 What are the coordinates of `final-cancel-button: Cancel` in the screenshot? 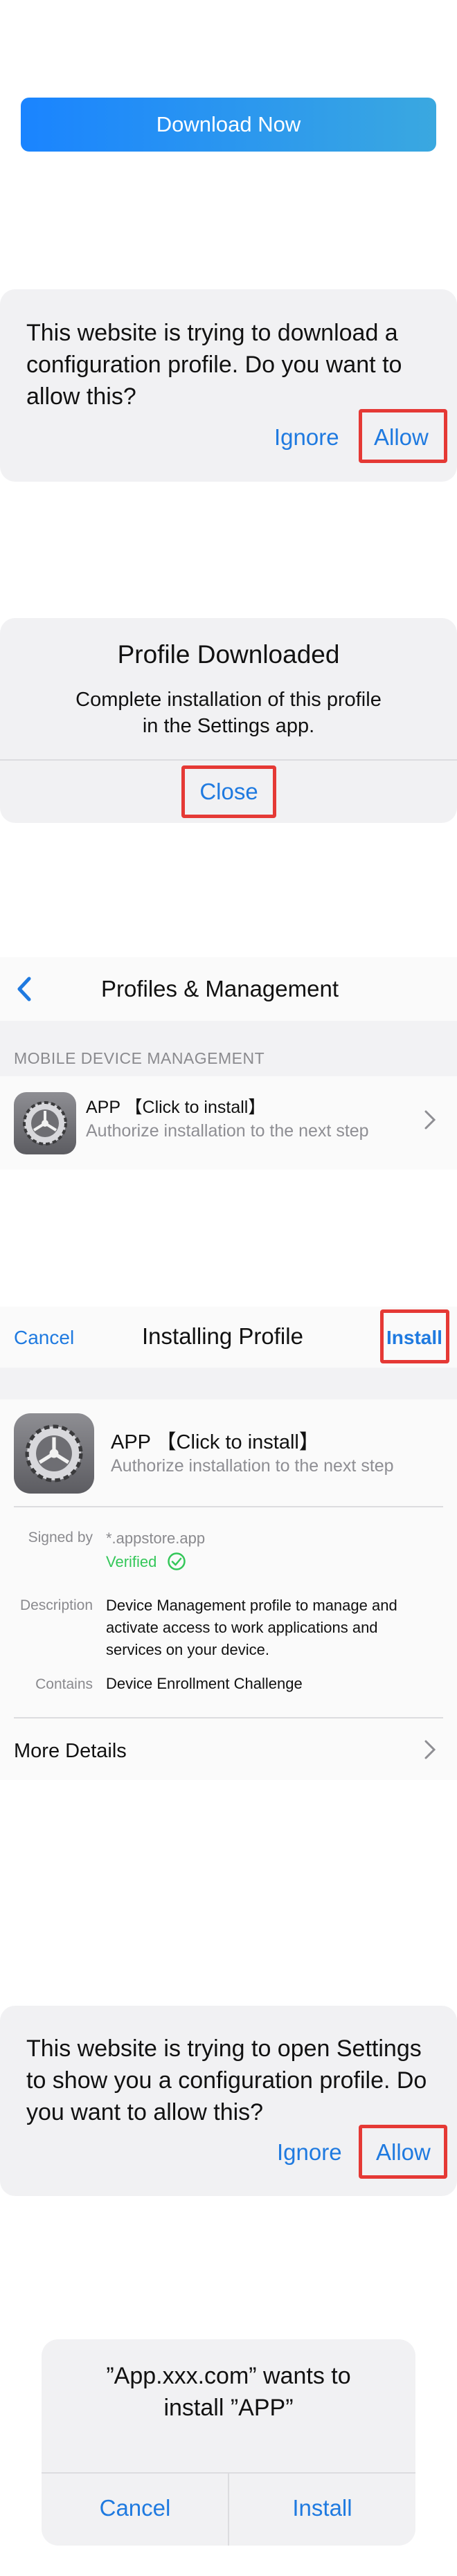 It's located at (135, 2508).